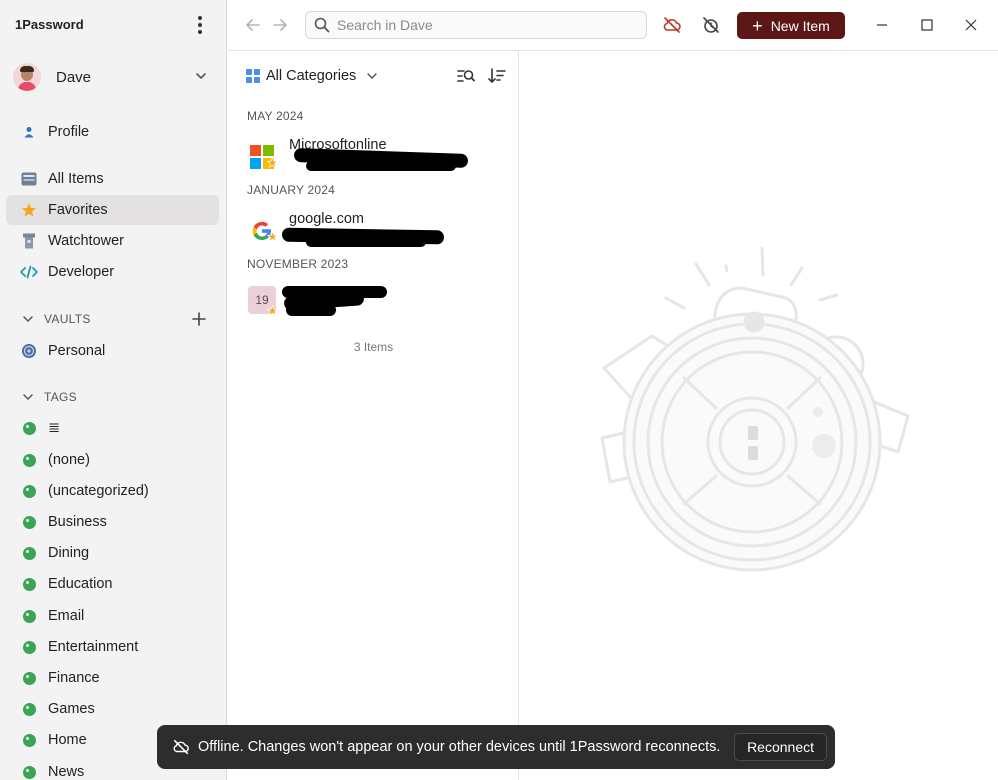 This screenshot has height=780, width=998. Describe the element at coordinates (93, 647) in the screenshot. I see `tag-label: Entertainment` at that location.